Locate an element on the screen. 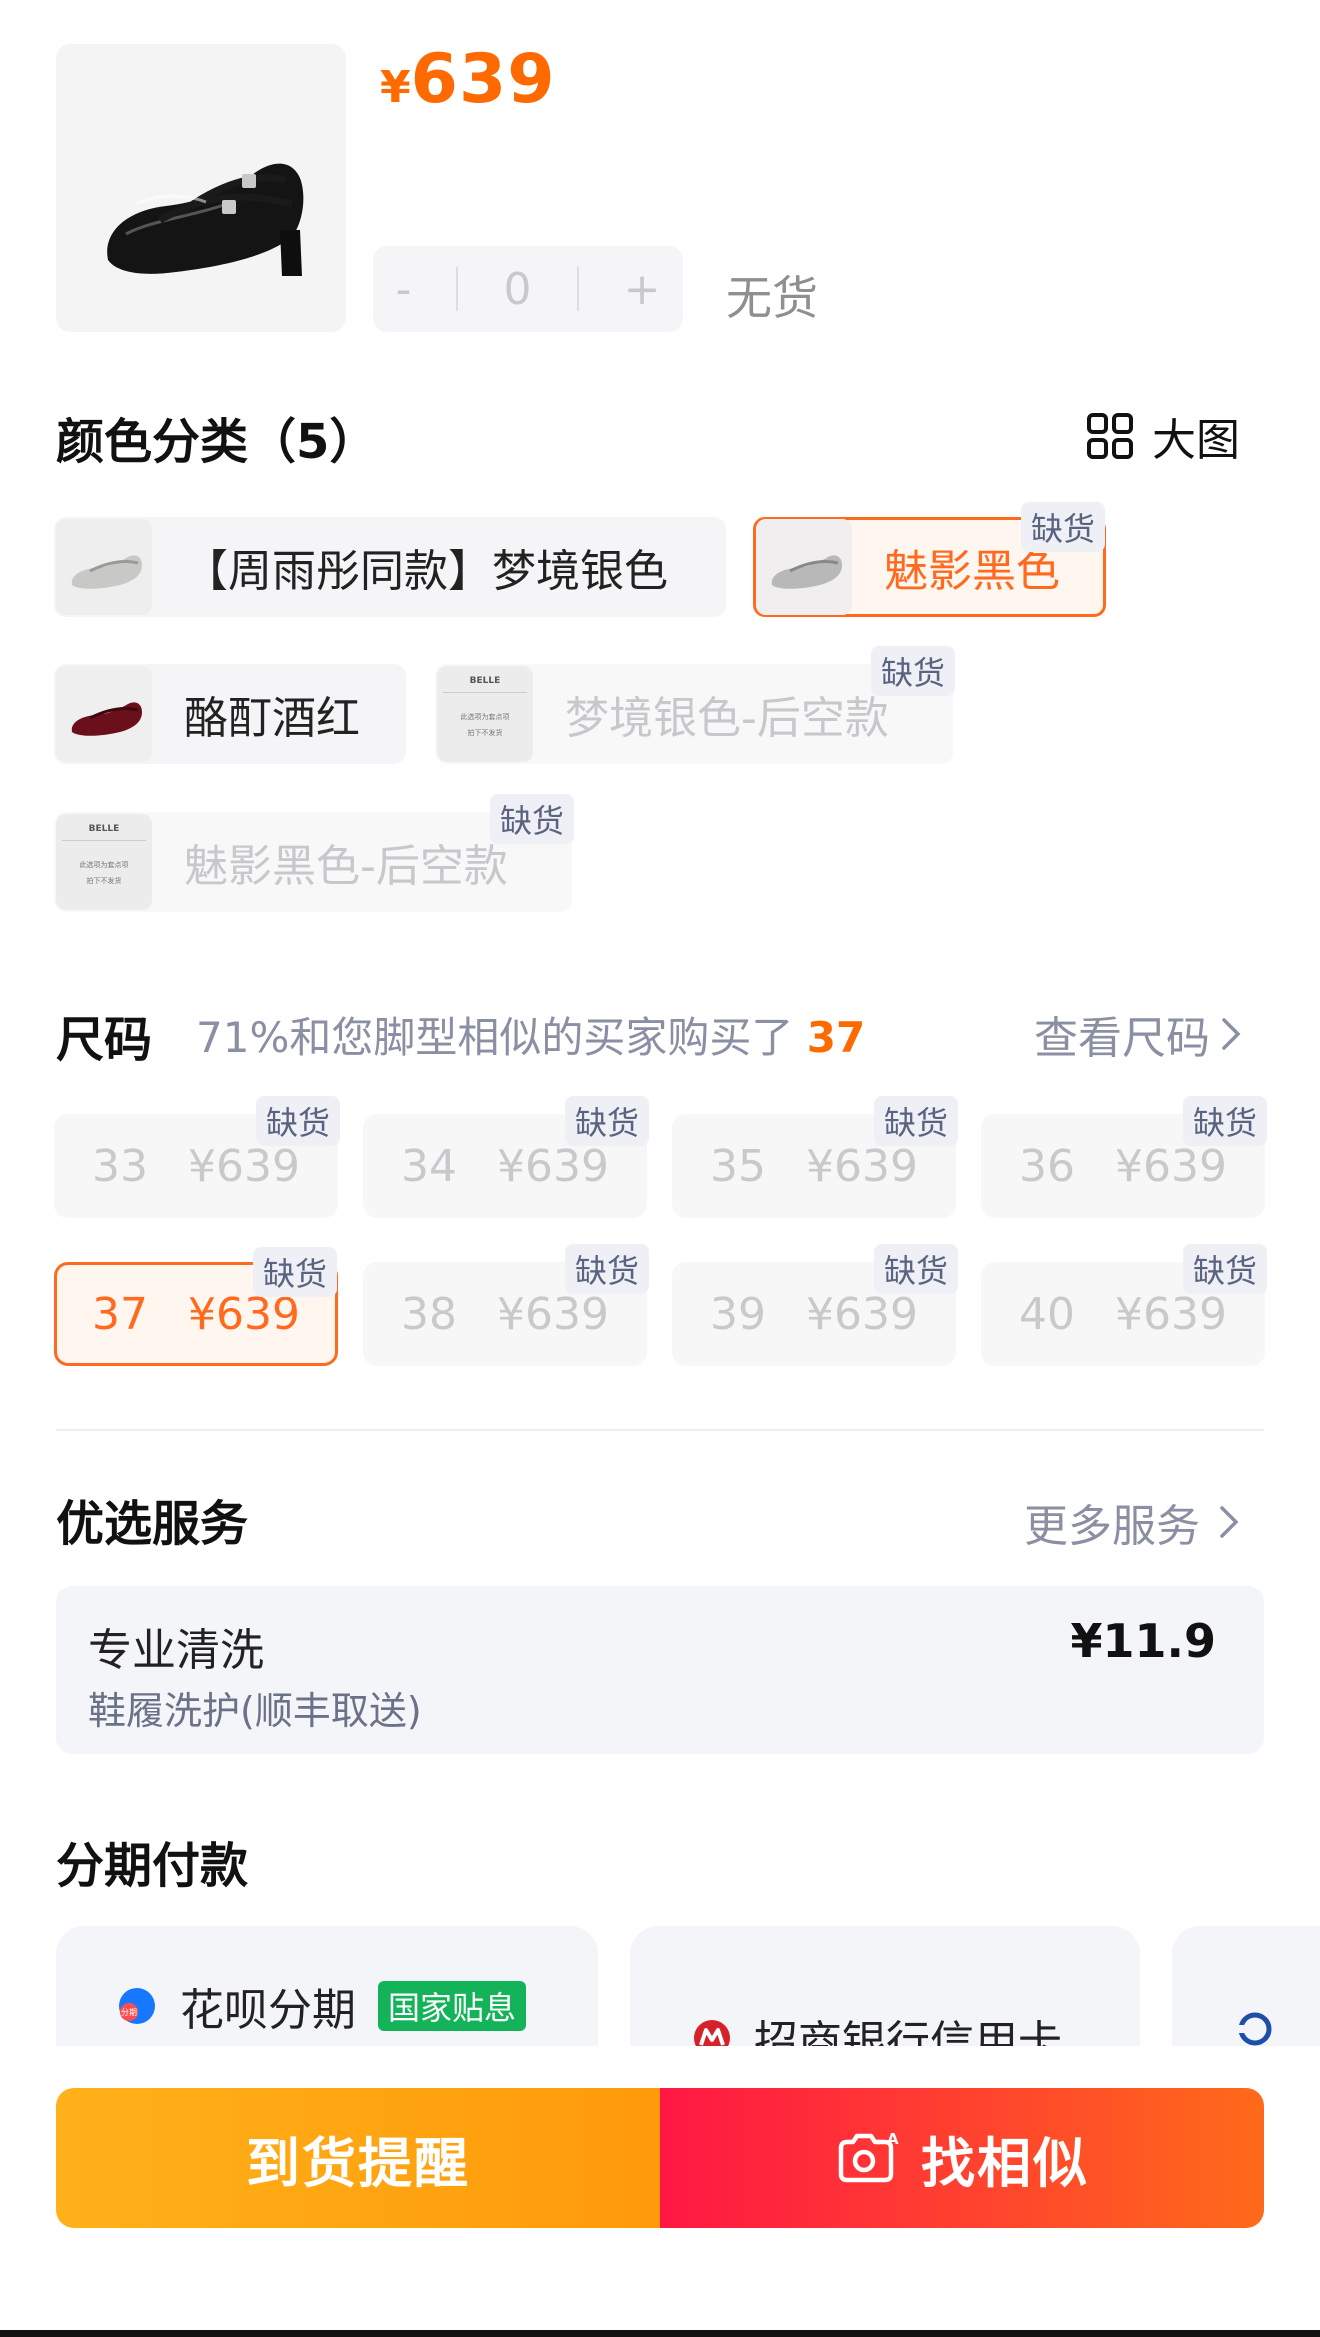 The image size is (1320, 2337). color-option-black-slingback: BELLE 此选项为套点项 拍下不发货 魅影黑色-后空款 缺货 is located at coordinates (314, 853).